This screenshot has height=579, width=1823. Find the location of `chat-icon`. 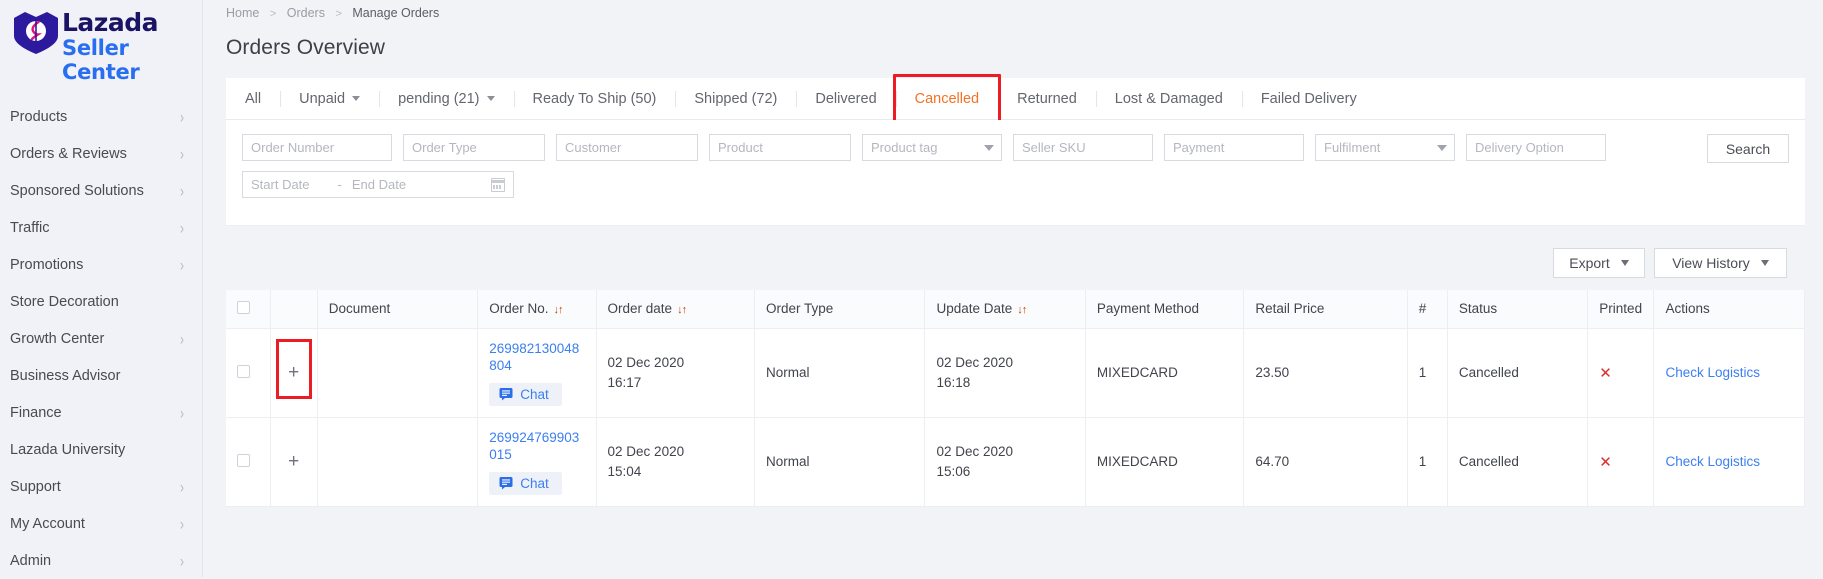

chat-icon is located at coordinates (506, 483).